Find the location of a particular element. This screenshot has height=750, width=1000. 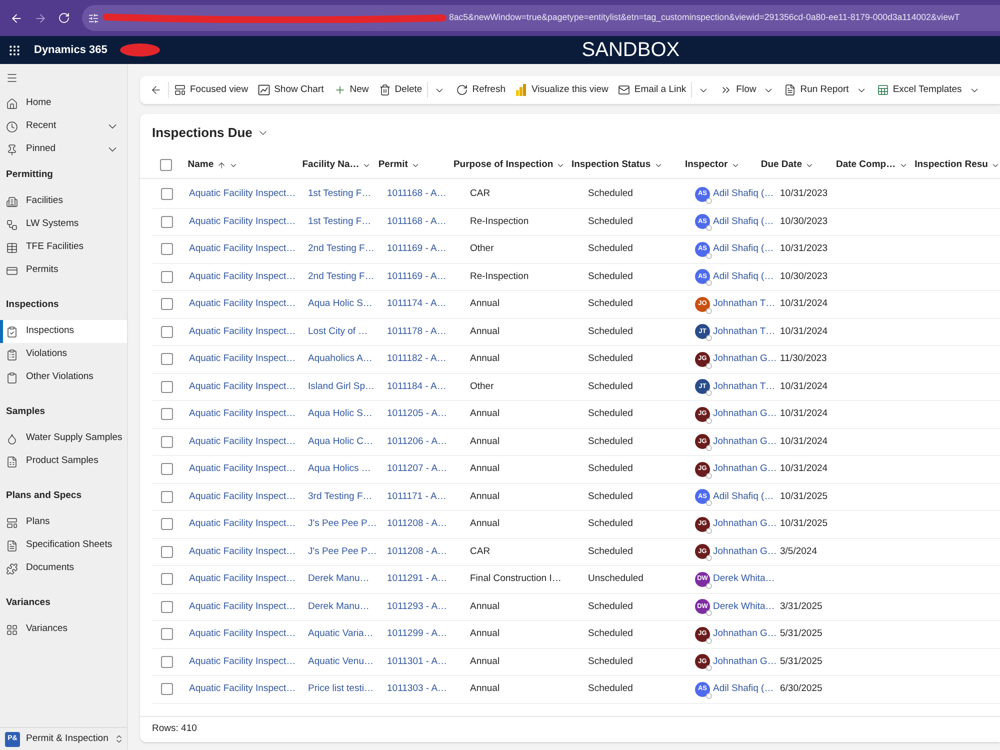

column-header: Purpose of Inspection is located at coordinates (509, 165).